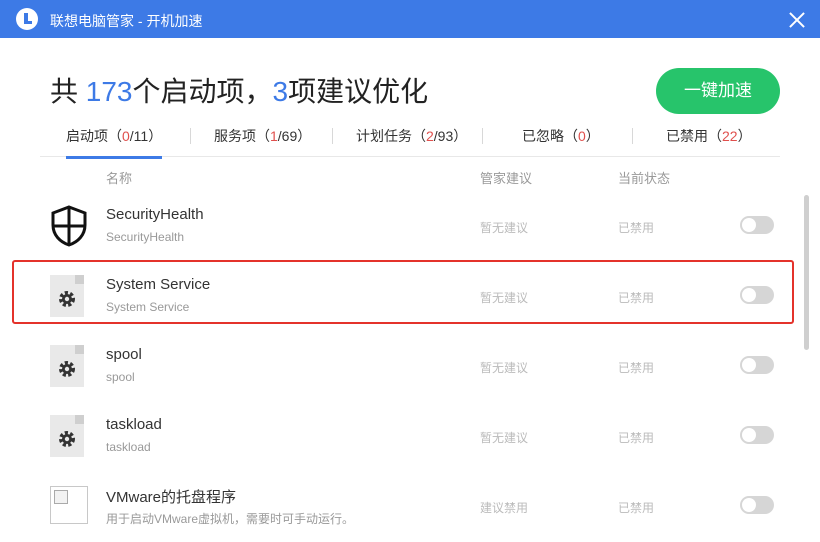 The image size is (820, 542). What do you see at coordinates (644, 178) in the screenshot?
I see `column-header-state: 当前状态` at bounding box center [644, 178].